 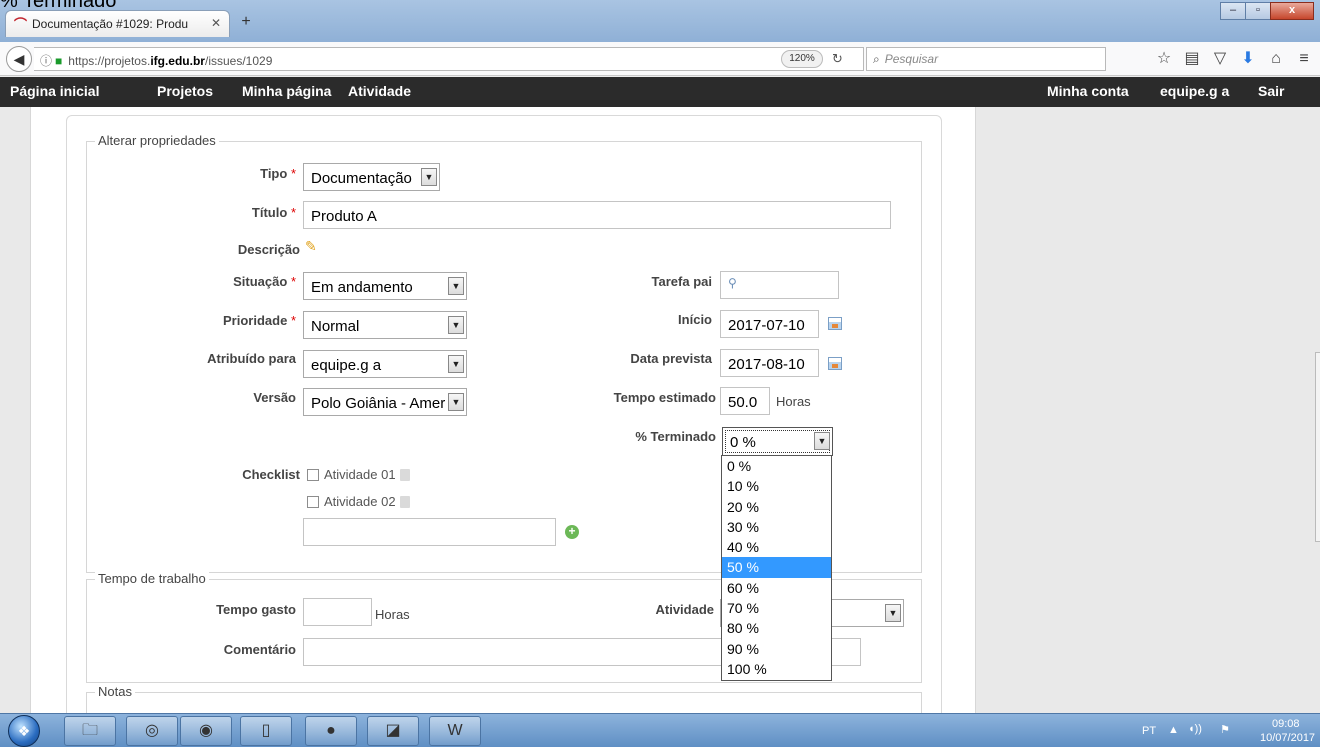 What do you see at coordinates (776, 649) in the screenshot?
I see `dropdown-option: 90 %` at bounding box center [776, 649].